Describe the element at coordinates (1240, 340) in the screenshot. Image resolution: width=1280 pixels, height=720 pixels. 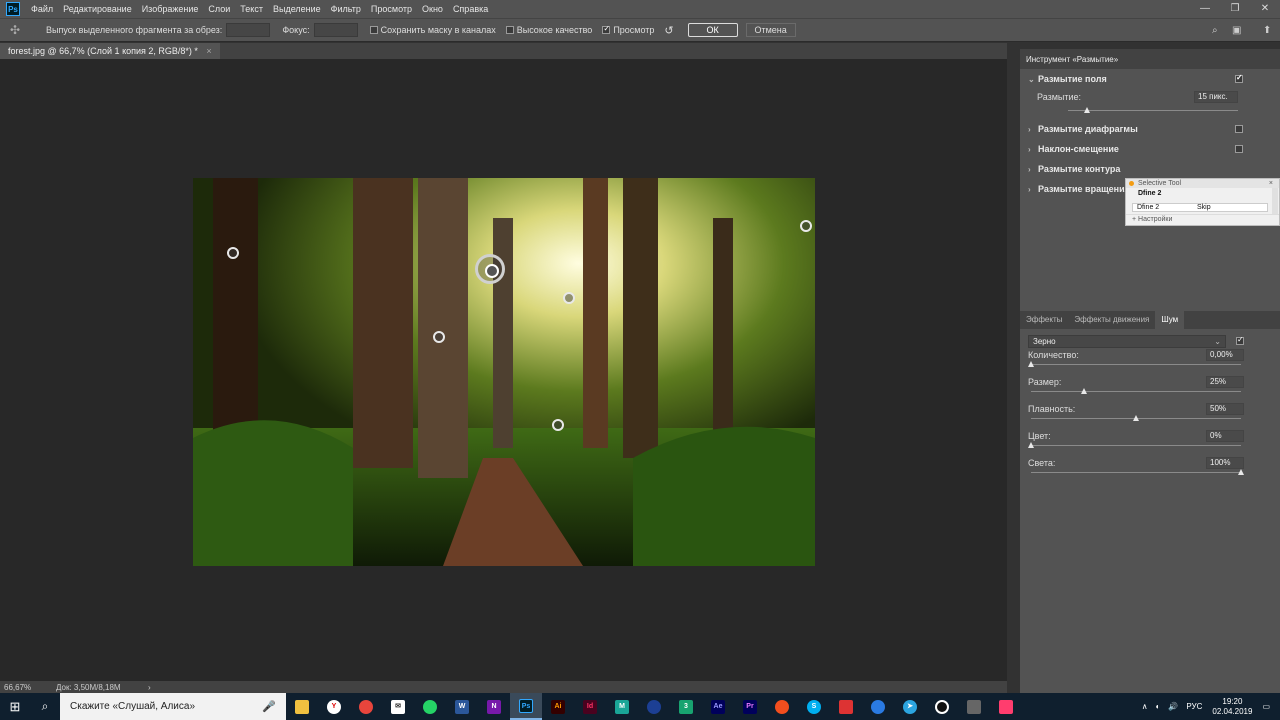
I see `noise-enable-checkbox` at that location.